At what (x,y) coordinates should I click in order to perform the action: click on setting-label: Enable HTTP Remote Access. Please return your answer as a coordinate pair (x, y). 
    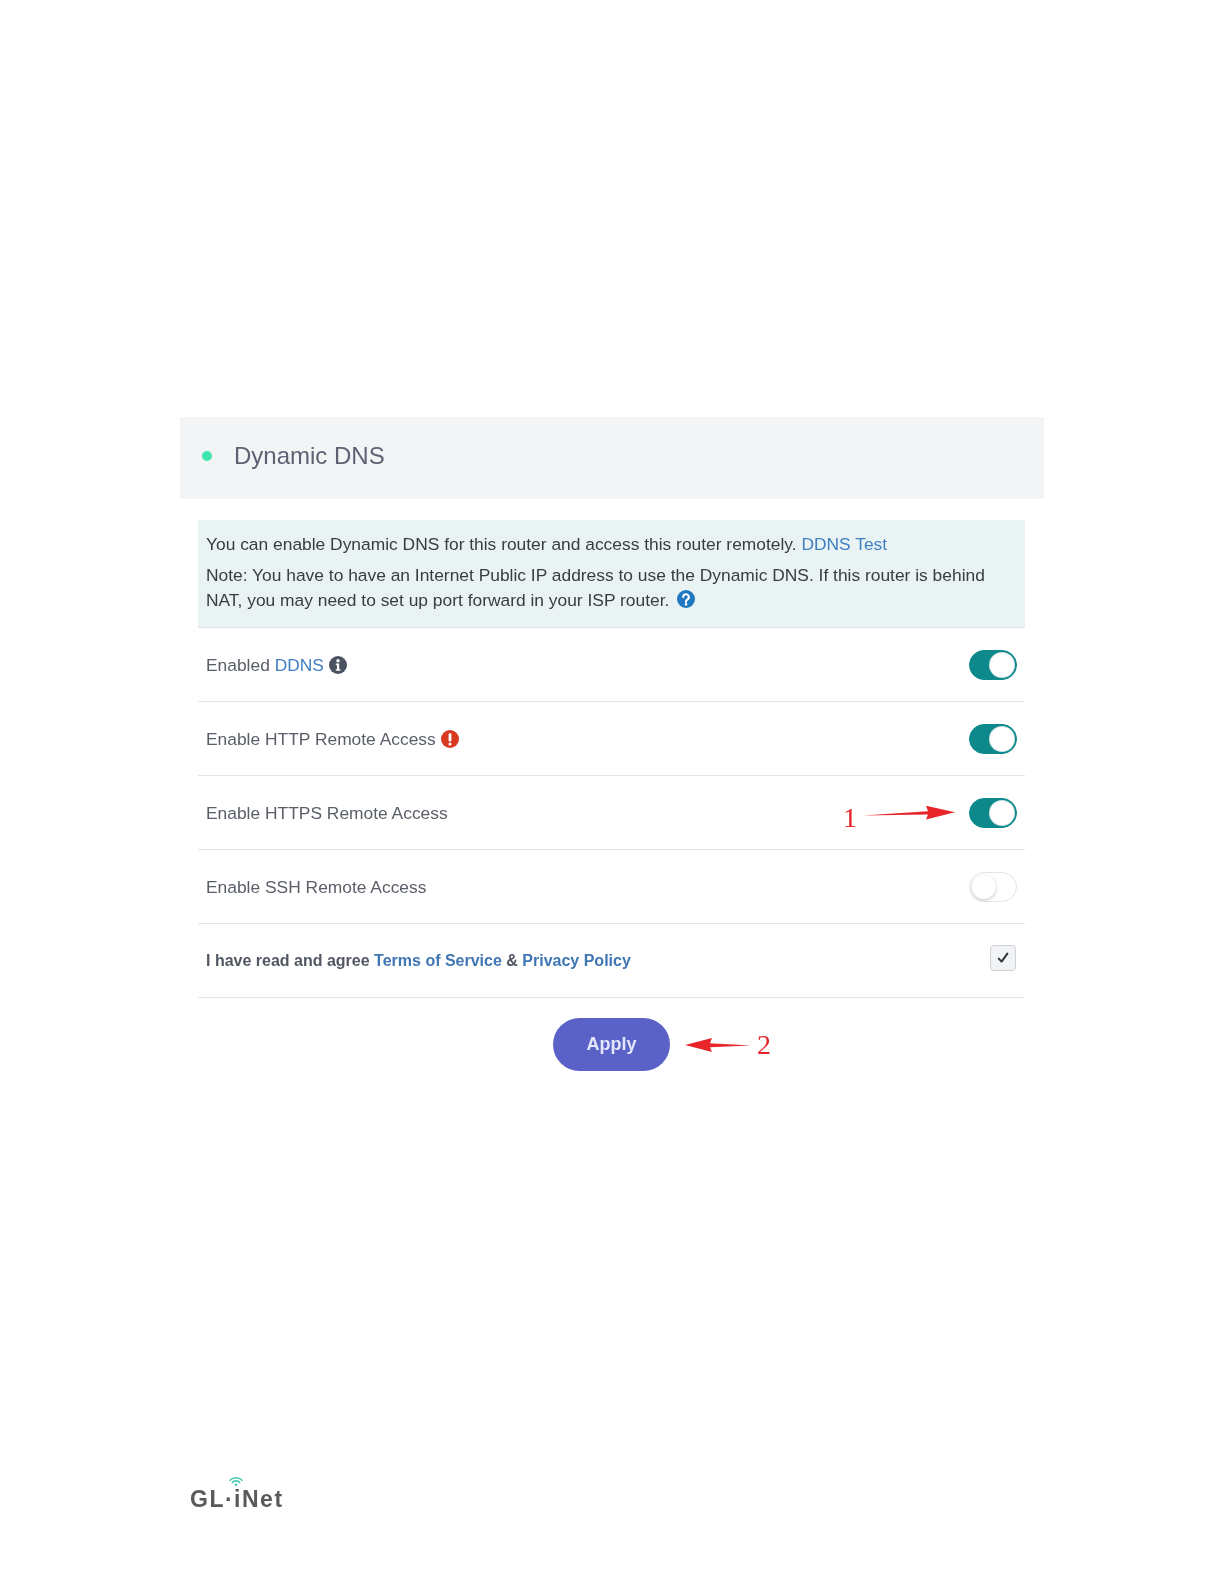
    Looking at the image, I should click on (321, 738).